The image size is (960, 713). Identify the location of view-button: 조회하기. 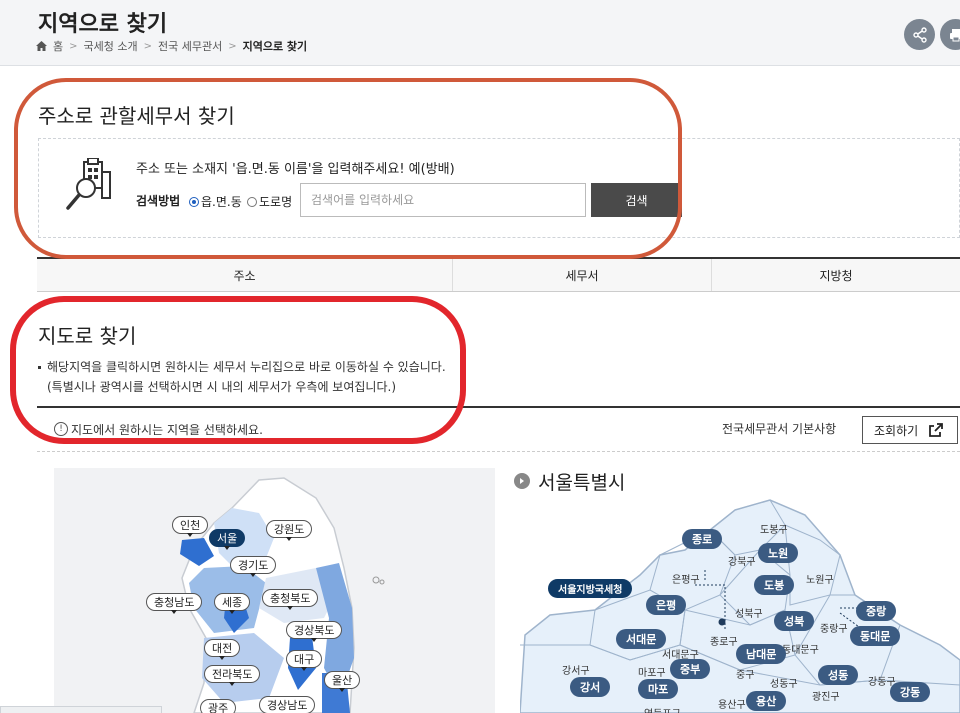
(910, 430).